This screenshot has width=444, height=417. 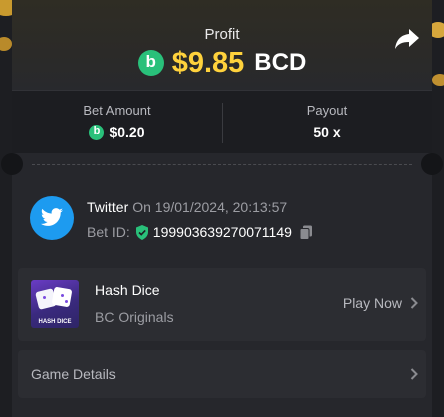 What do you see at coordinates (280, 62) in the screenshot?
I see `profit-currency: BCD` at bounding box center [280, 62].